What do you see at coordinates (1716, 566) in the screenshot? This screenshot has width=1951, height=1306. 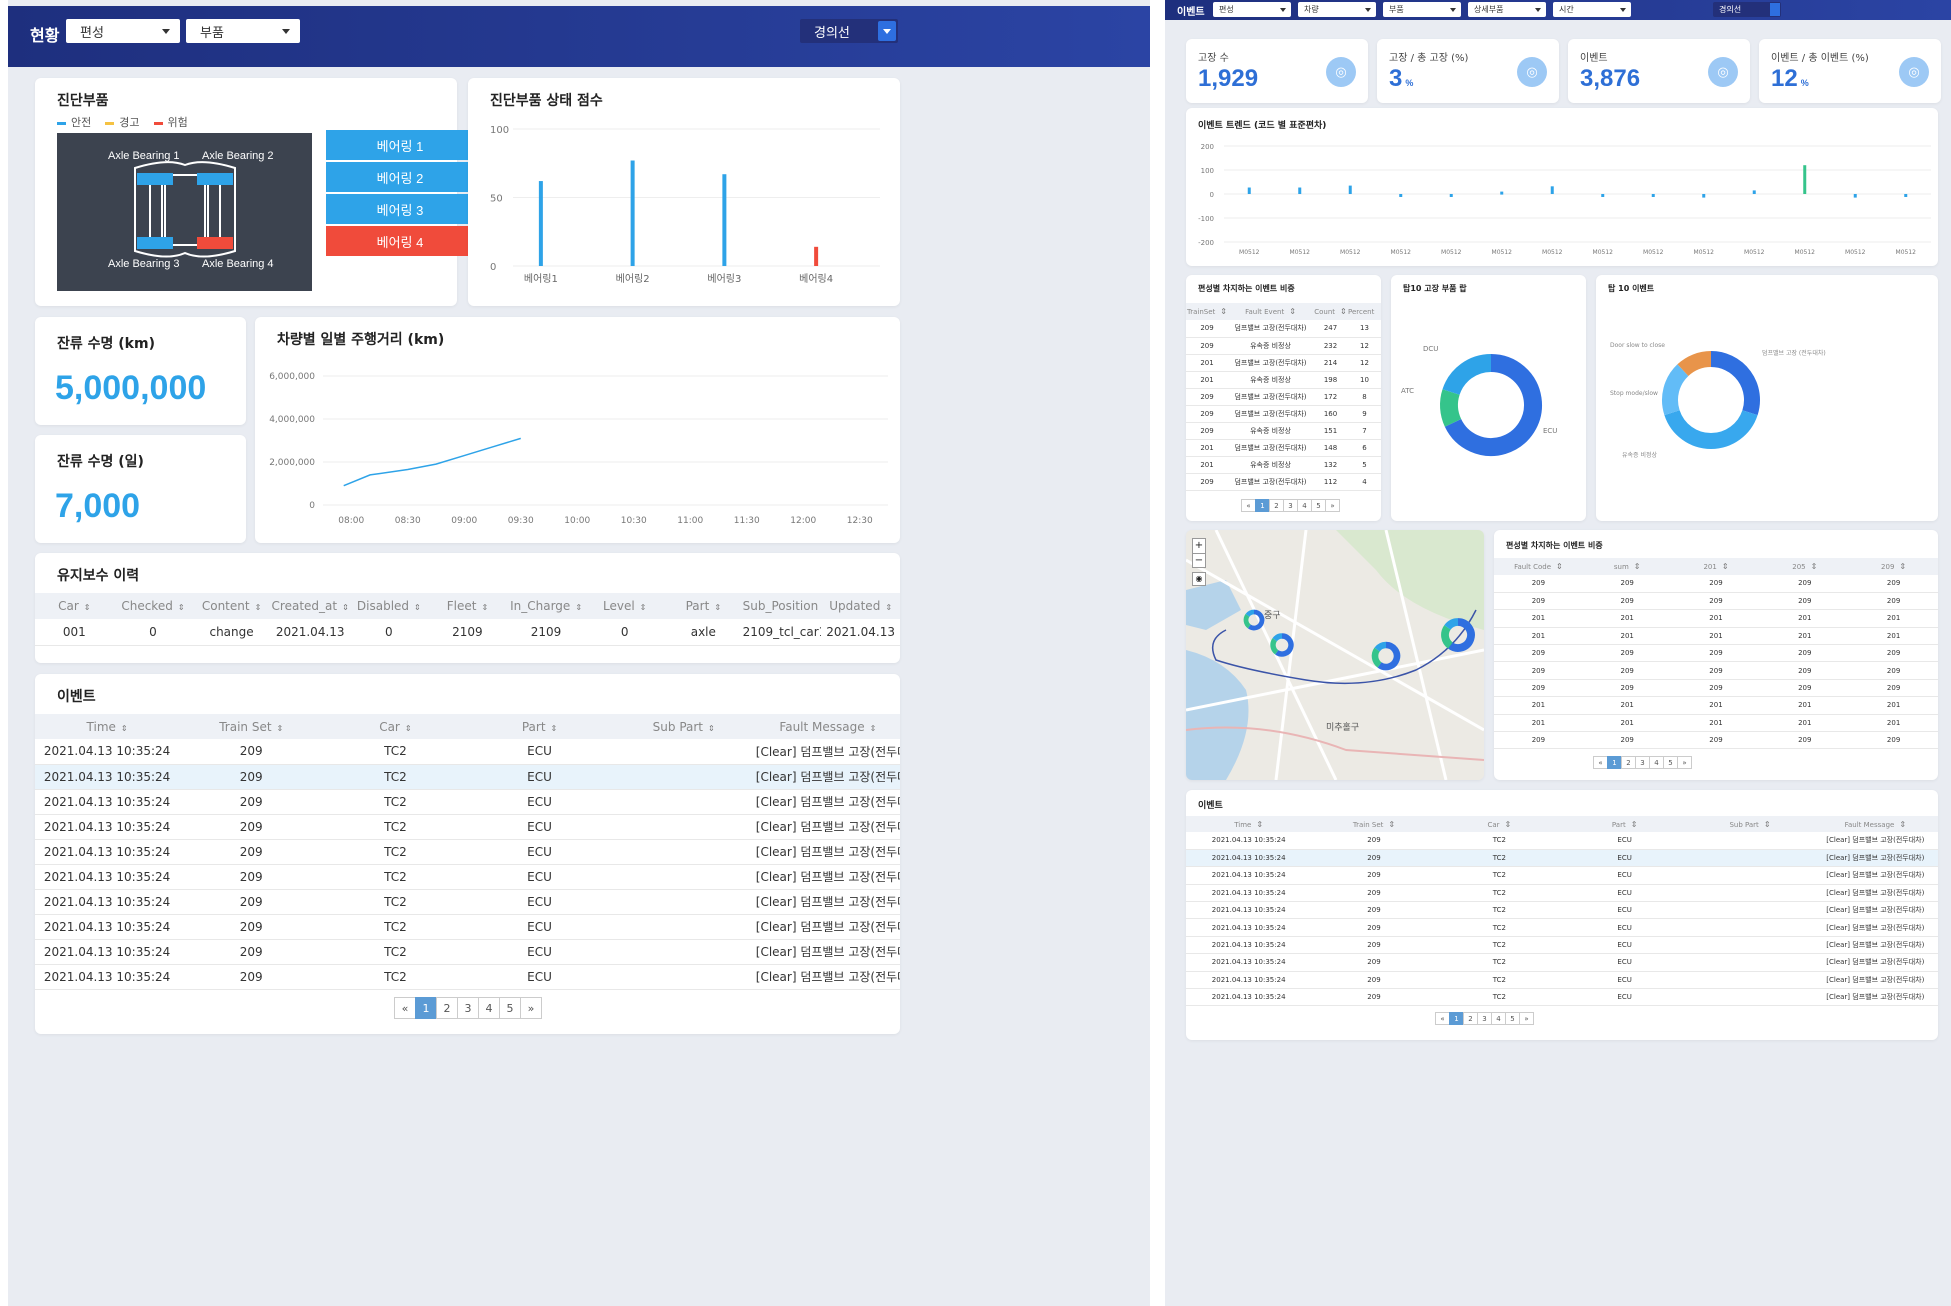 I see `column-header: 201 ⇕` at bounding box center [1716, 566].